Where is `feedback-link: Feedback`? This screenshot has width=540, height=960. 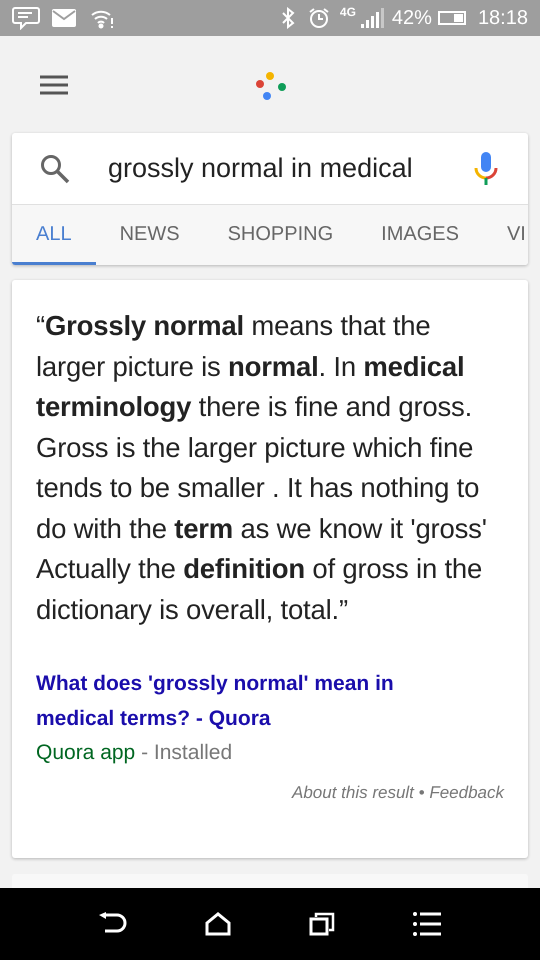 feedback-link: Feedback is located at coordinates (466, 792).